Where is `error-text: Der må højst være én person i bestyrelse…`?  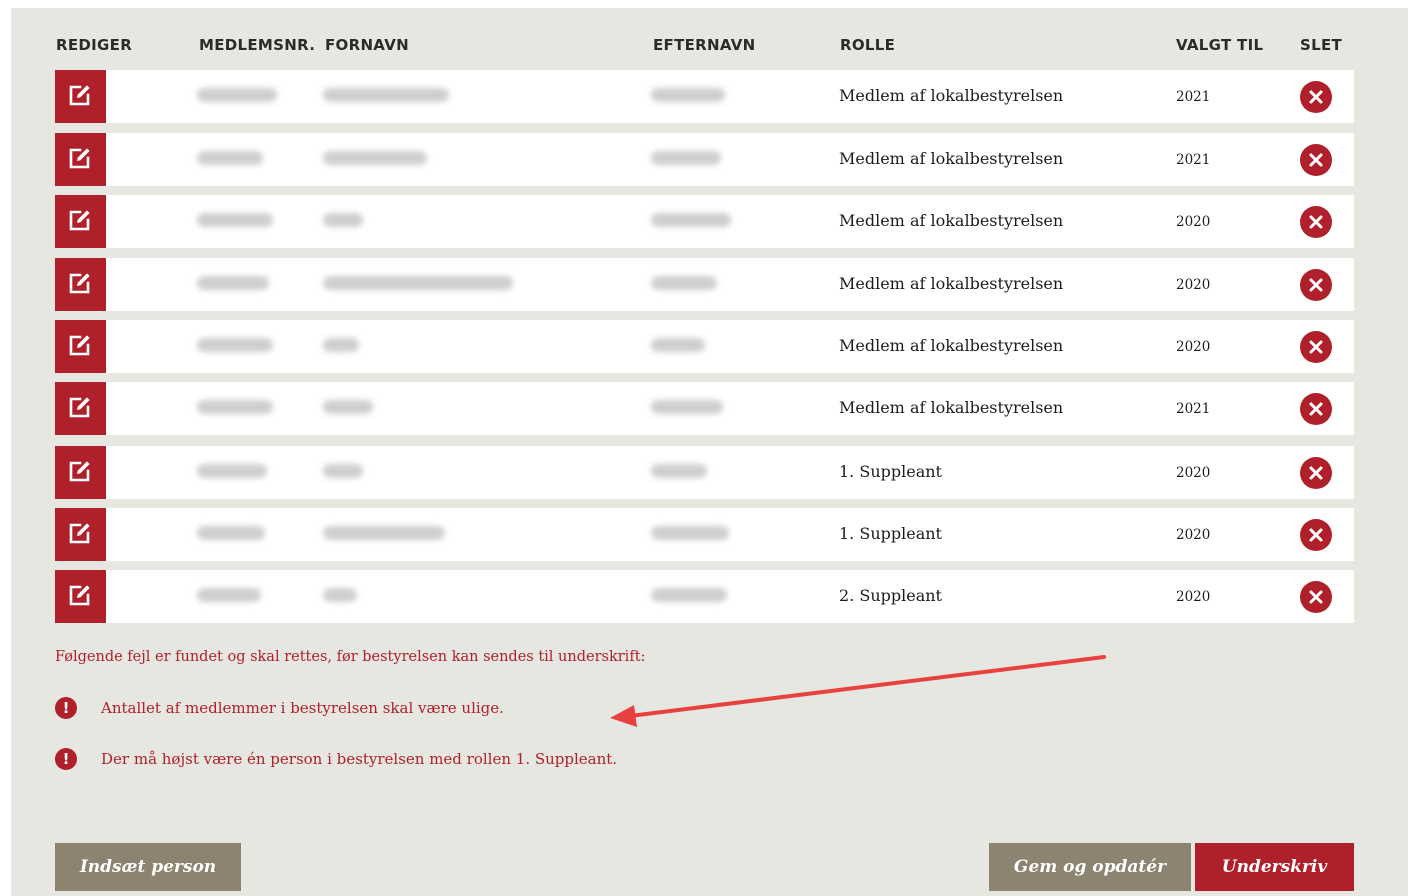
error-text: Der må højst være én person i bestyrelse… is located at coordinates (359, 759).